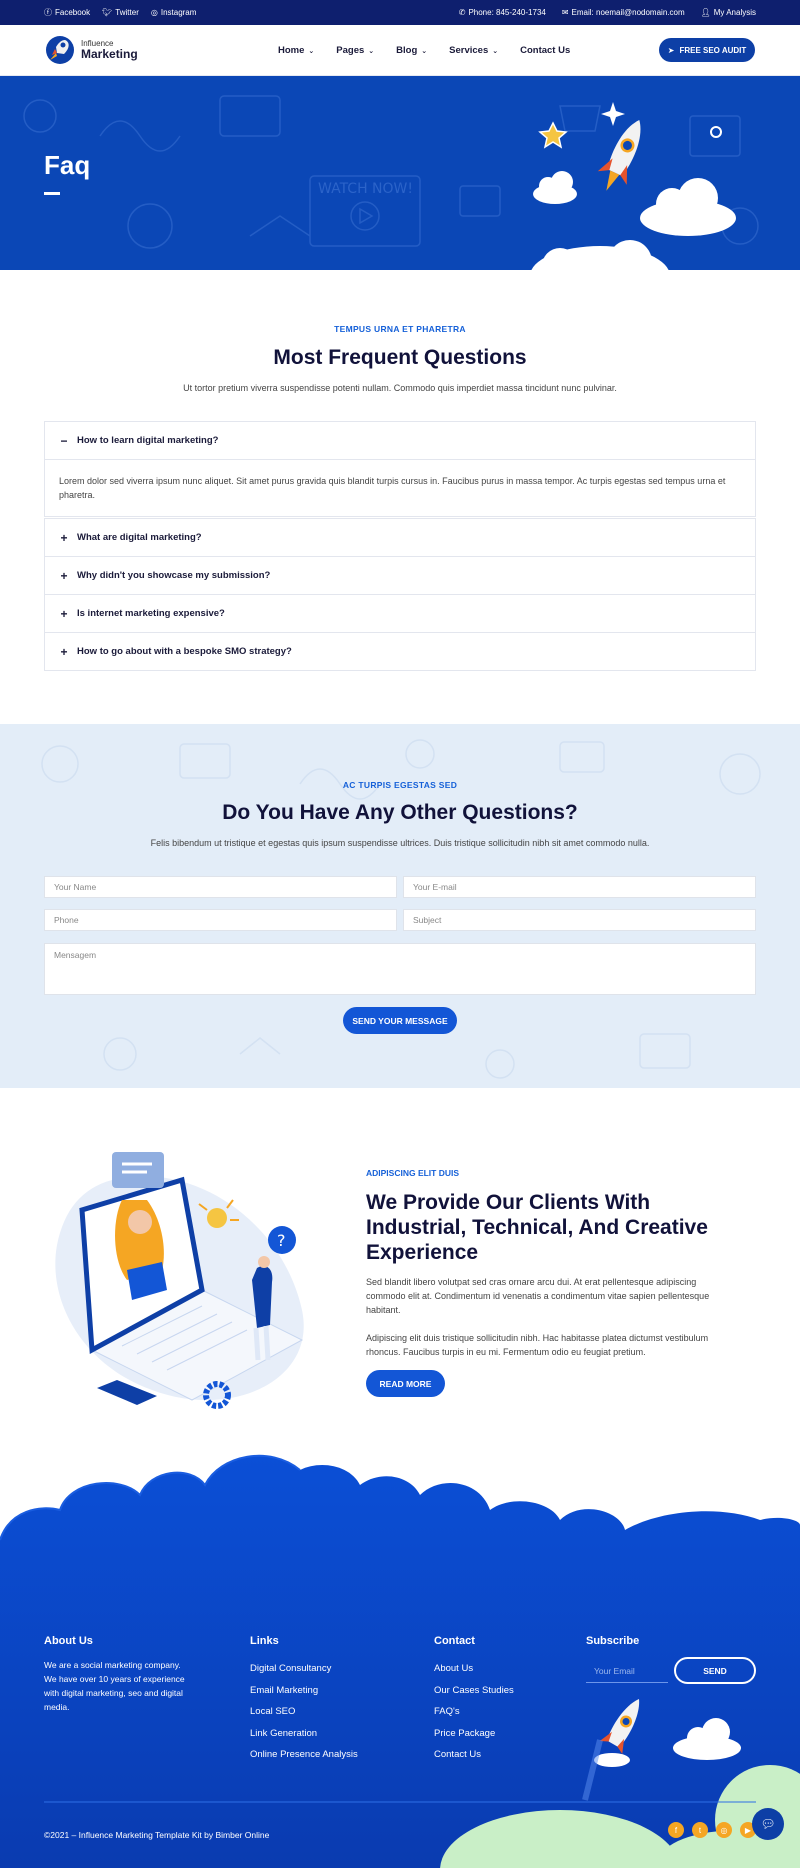  I want to click on main-menu: Home ⌄ Pages ⌄ Blog ⌄ Services ⌄ Contact Us, so click(424, 50).